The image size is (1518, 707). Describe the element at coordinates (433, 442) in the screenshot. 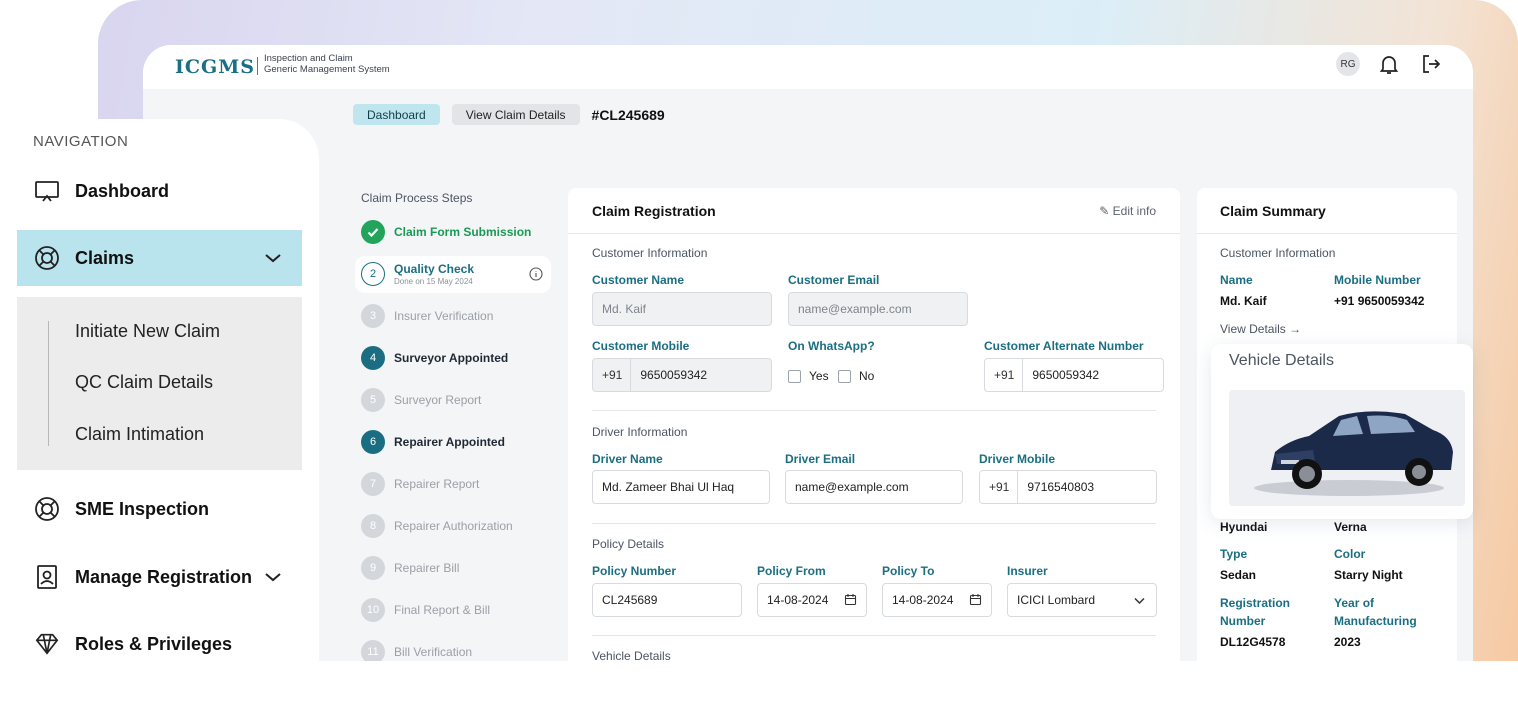

I see `step-repairer-appointed: 6 Repairer Appointed` at that location.